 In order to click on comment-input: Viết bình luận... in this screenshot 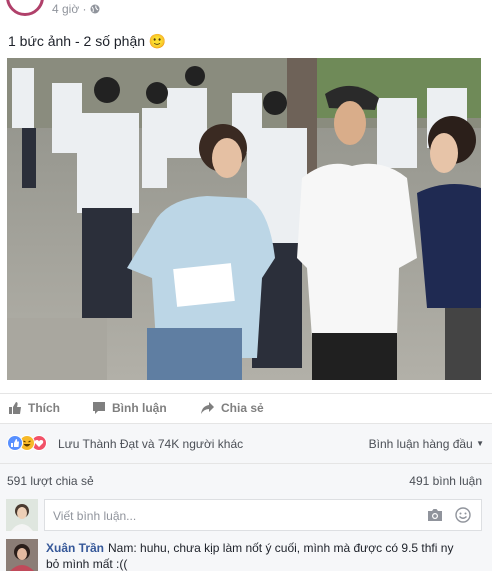, I will do `click(263, 515)`.